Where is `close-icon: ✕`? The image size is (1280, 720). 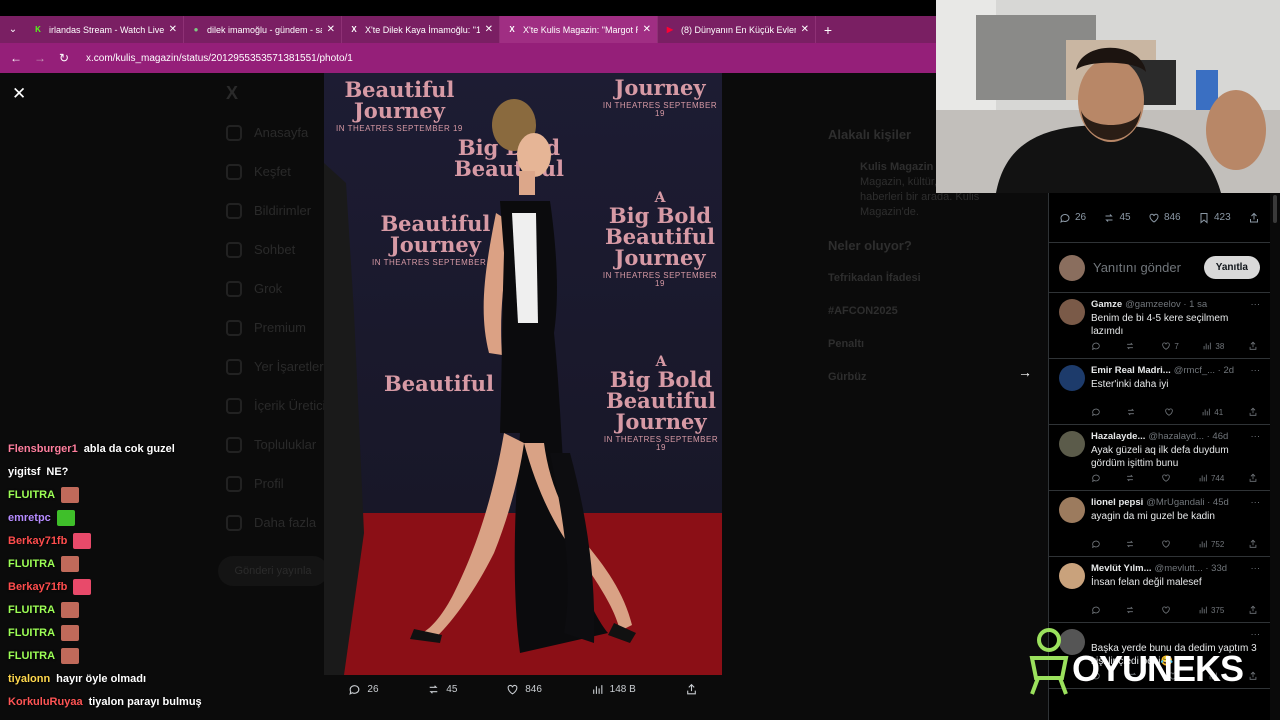 close-icon: ✕ is located at coordinates (19, 94).